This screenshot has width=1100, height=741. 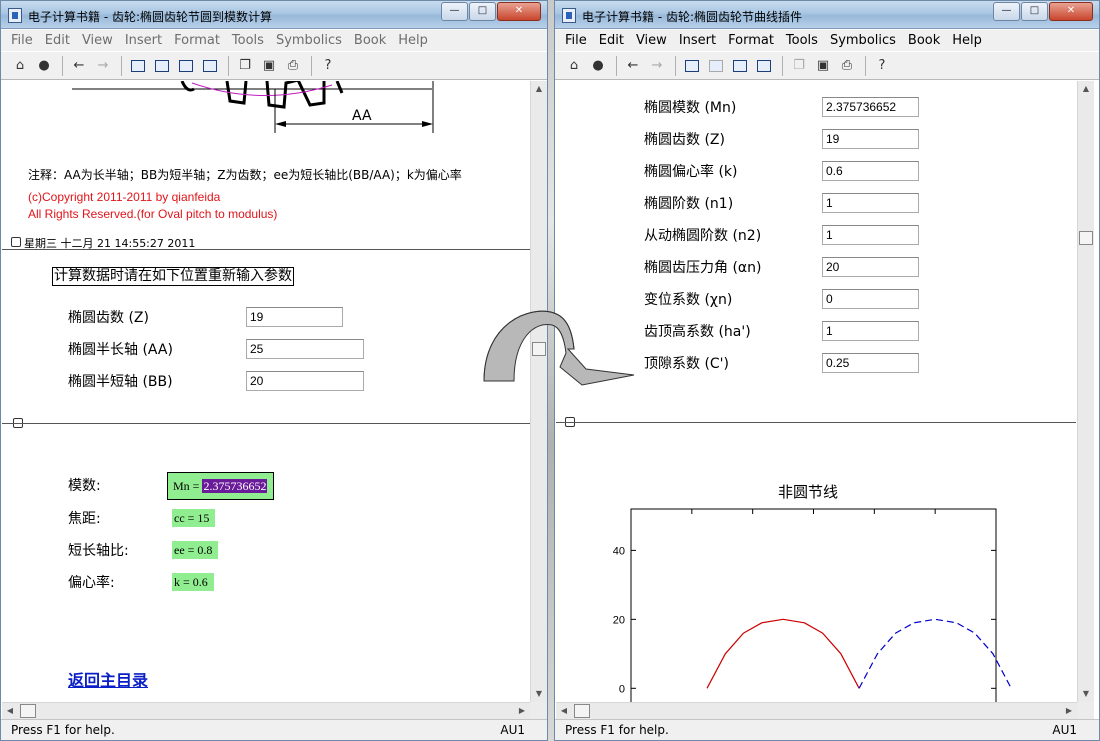 I want to click on param-n1-input: 1, so click(x=870, y=203).